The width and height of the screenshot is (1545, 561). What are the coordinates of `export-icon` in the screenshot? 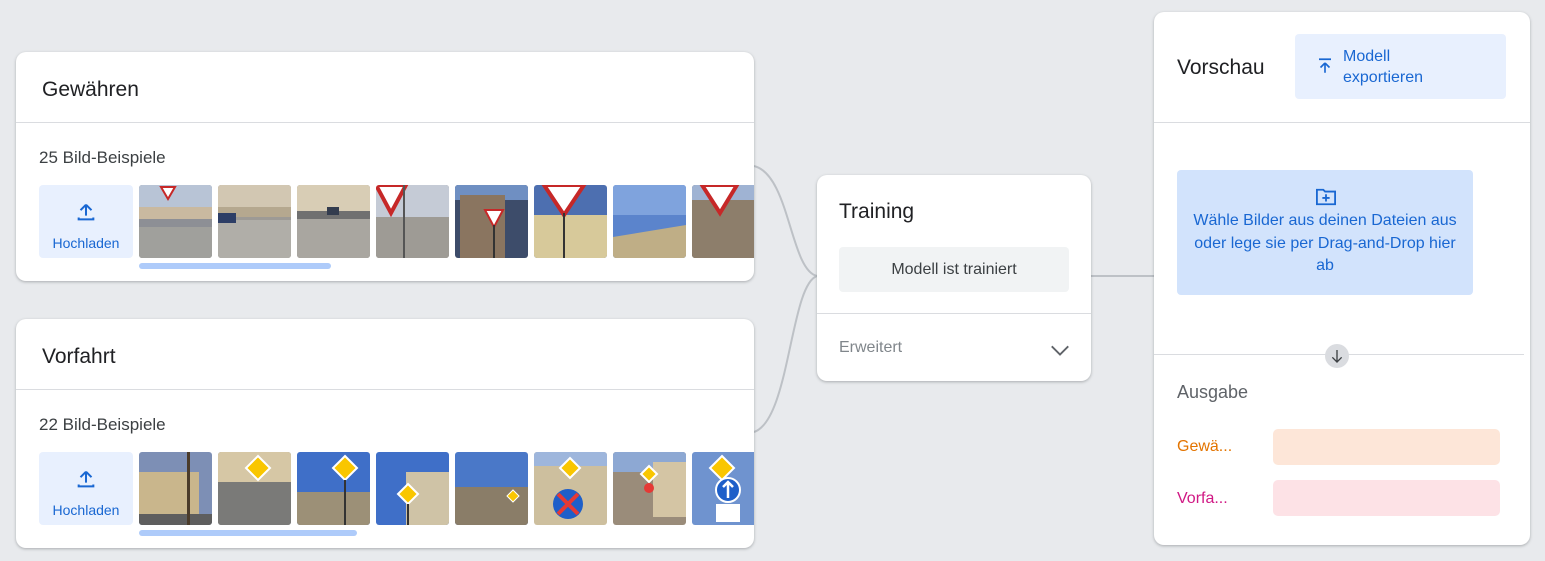 It's located at (1325, 65).